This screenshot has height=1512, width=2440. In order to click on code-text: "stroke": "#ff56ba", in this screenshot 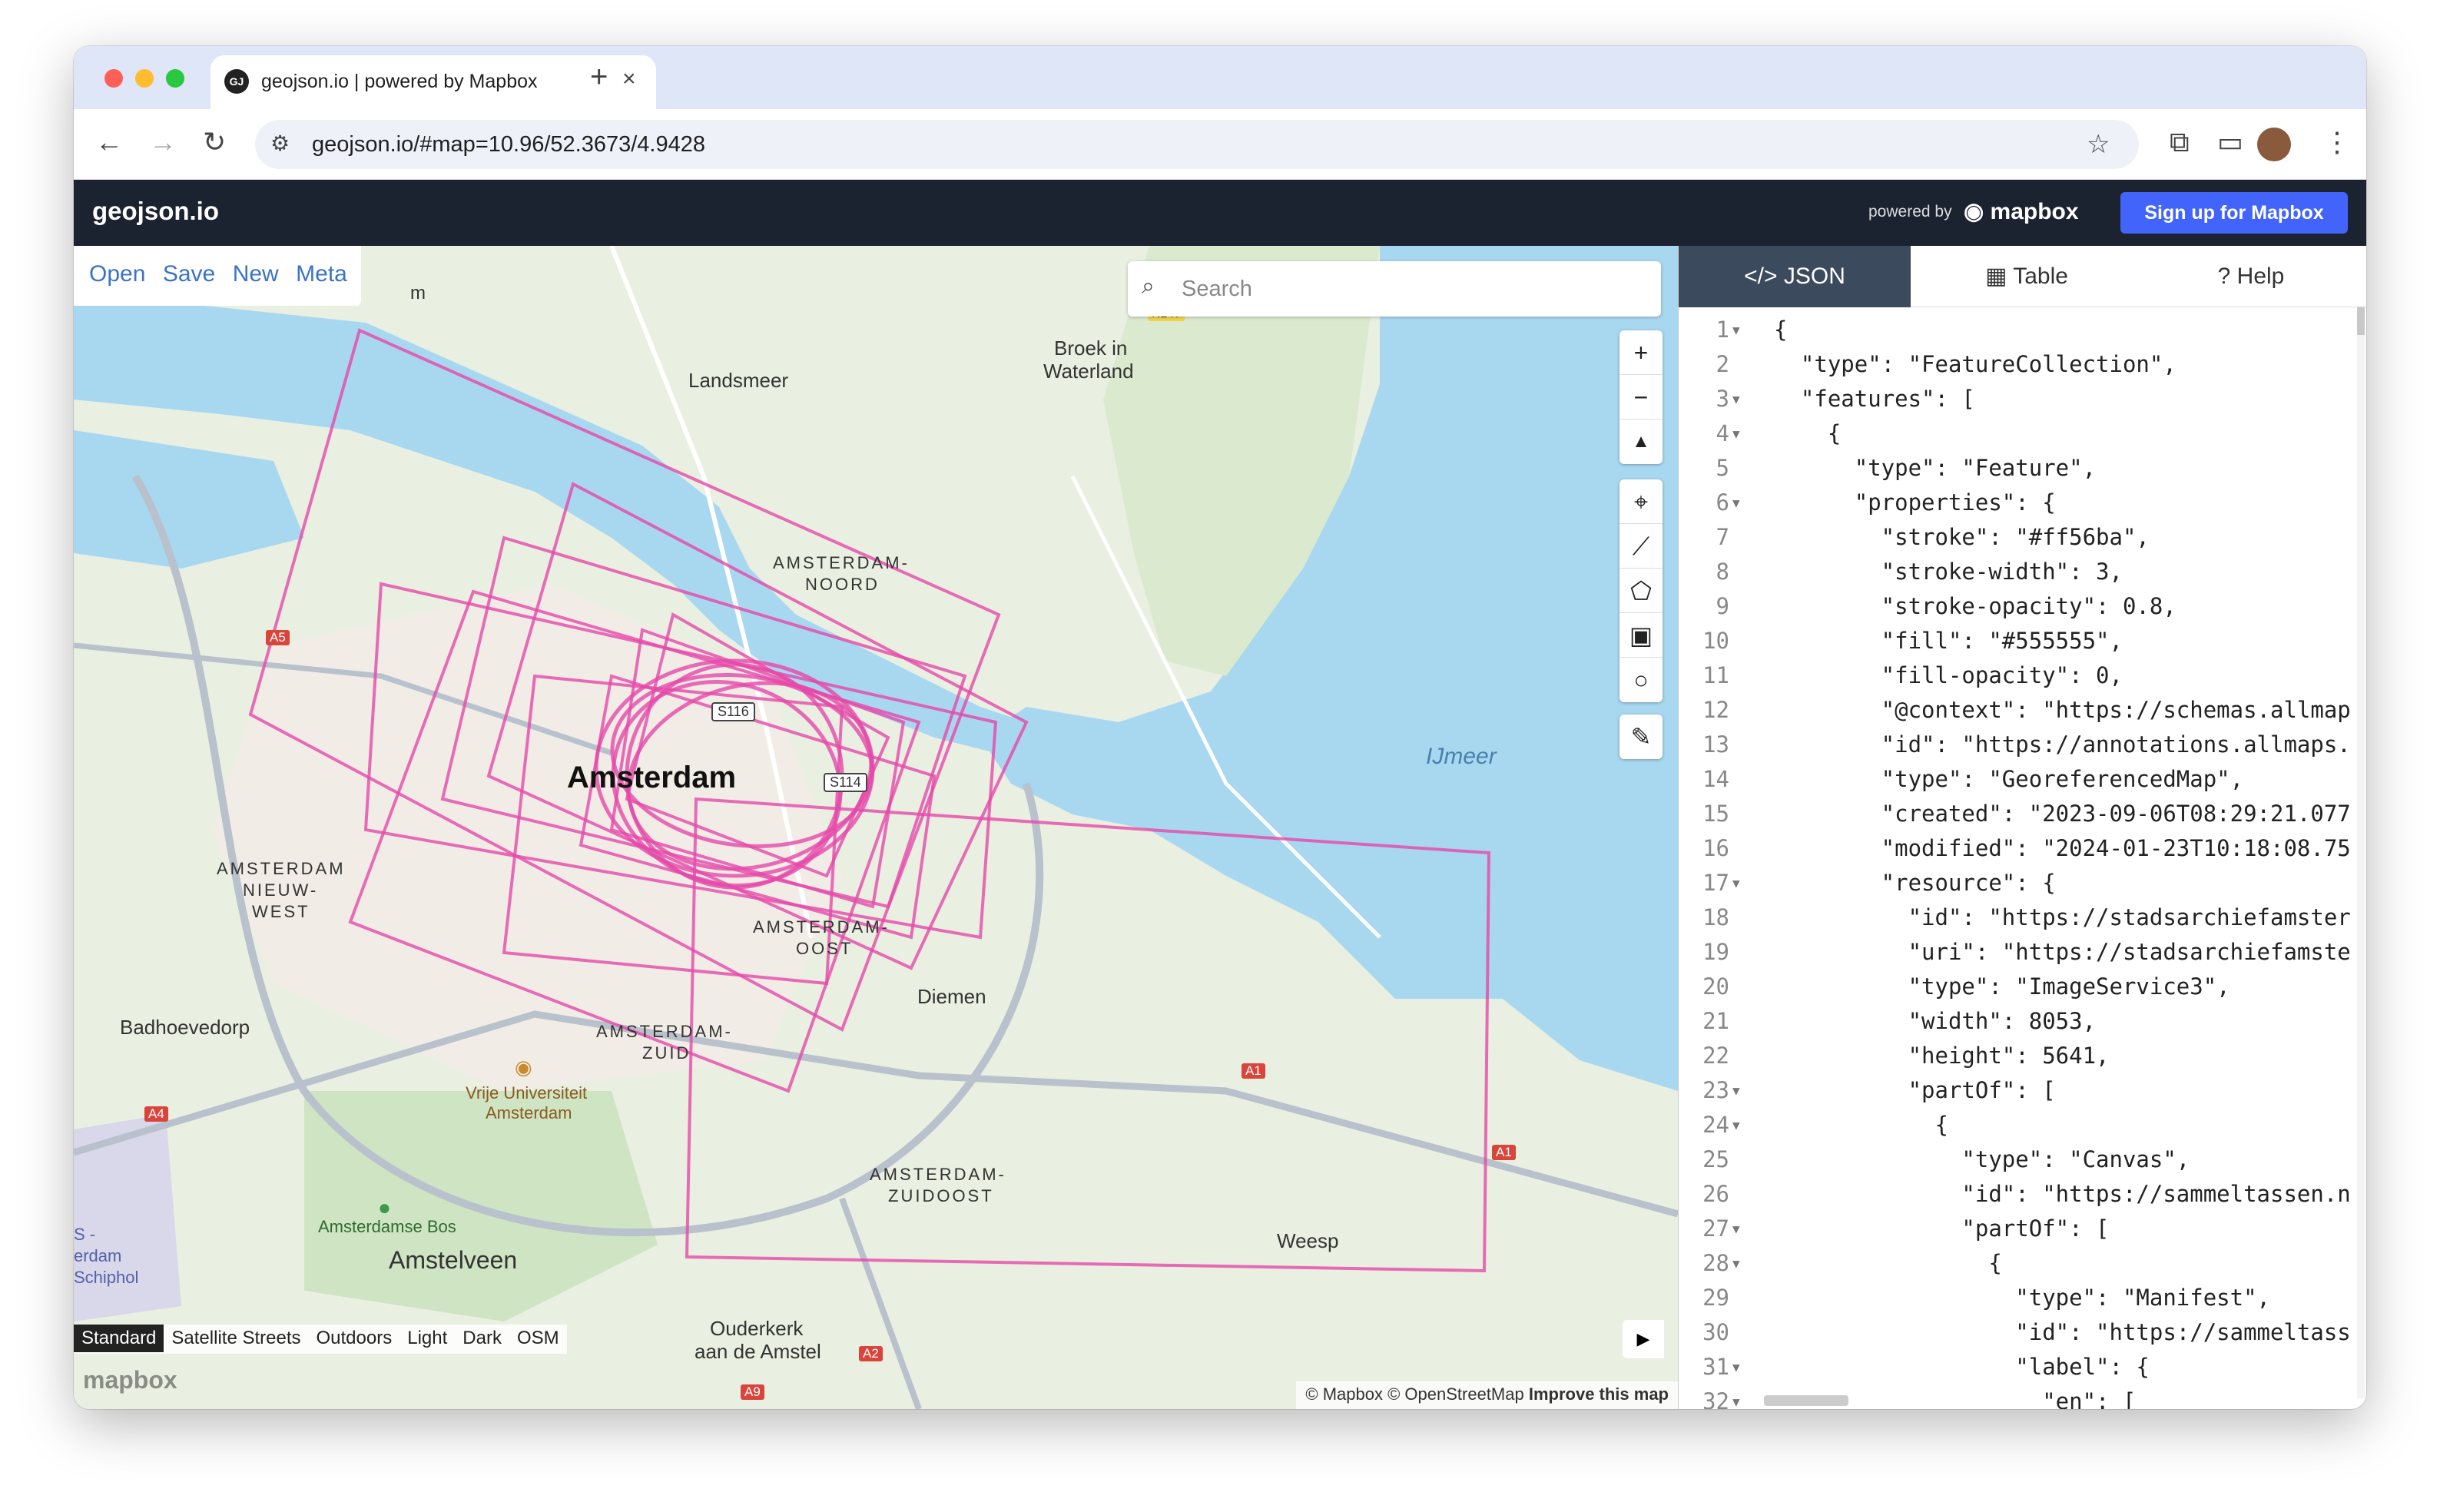, I will do `click(1962, 537)`.